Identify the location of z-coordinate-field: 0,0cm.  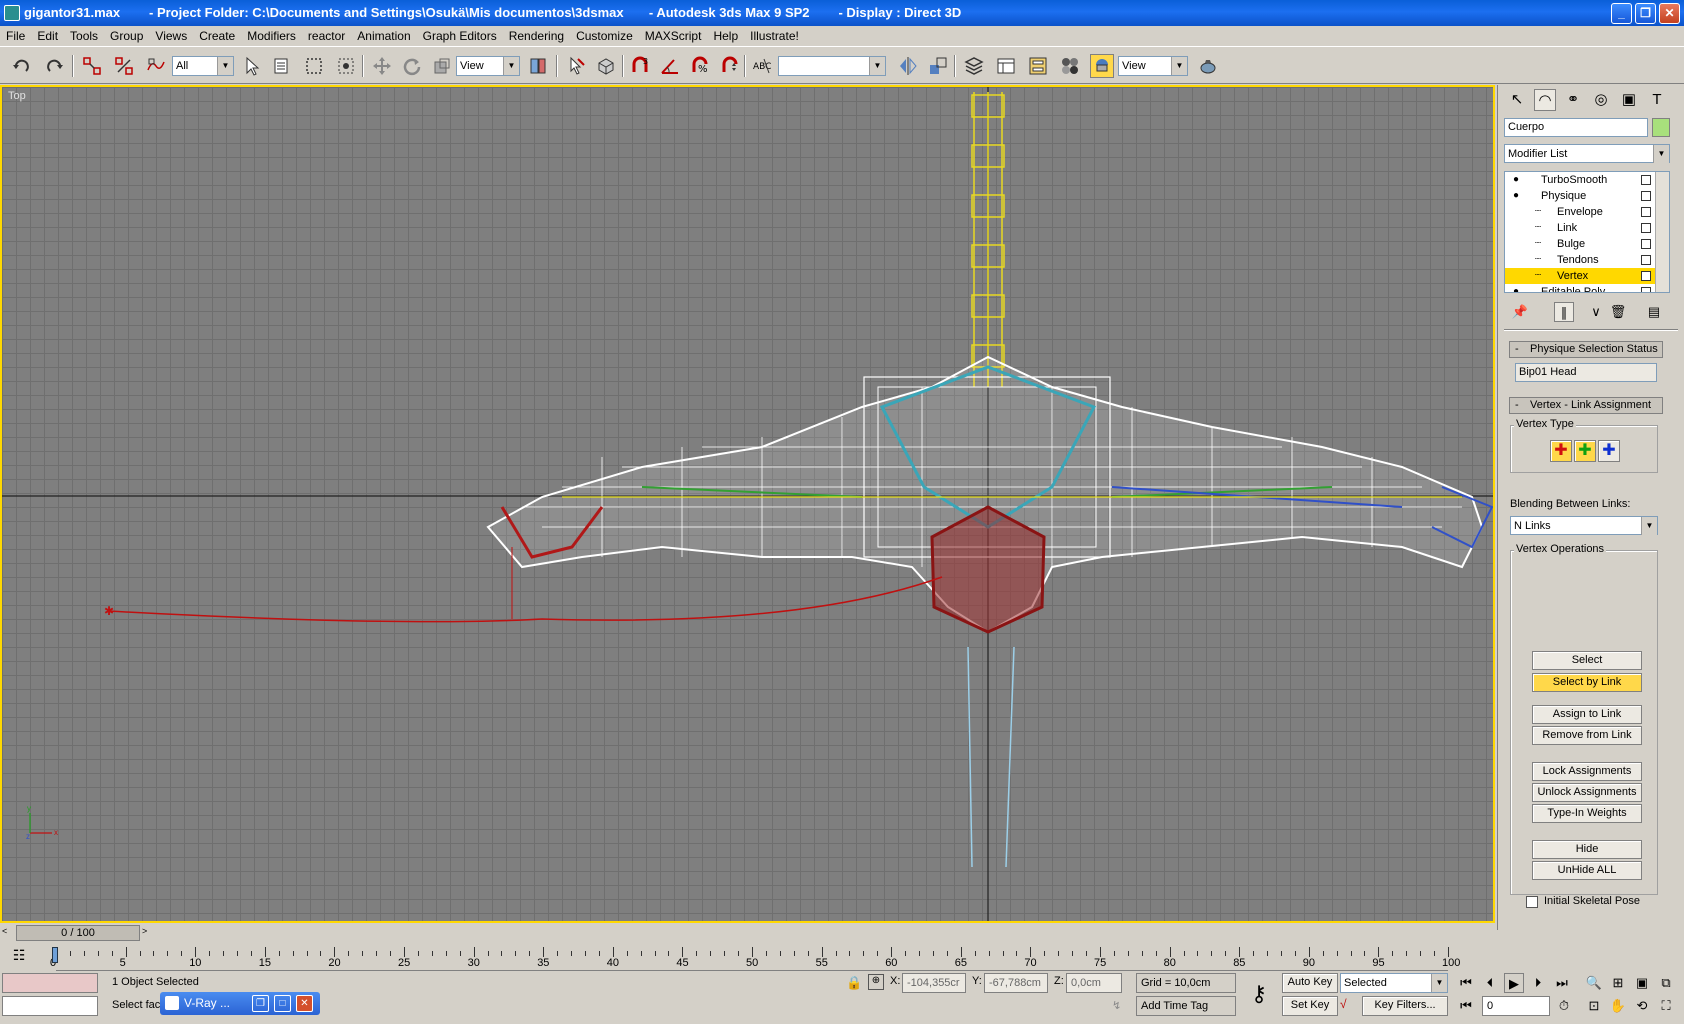
(1094, 983).